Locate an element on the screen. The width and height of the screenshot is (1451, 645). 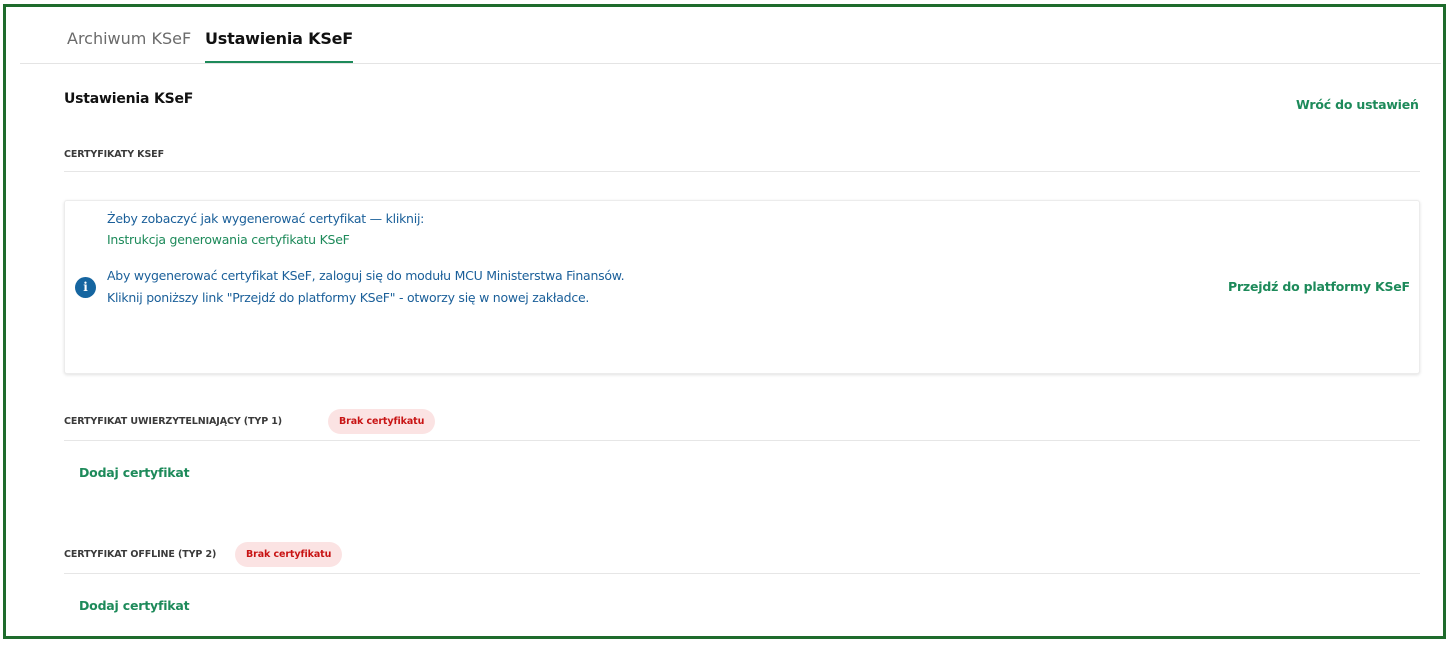
go-to-ksef-platform-link: Przejdź do platformy KSeF is located at coordinates (1319, 286).